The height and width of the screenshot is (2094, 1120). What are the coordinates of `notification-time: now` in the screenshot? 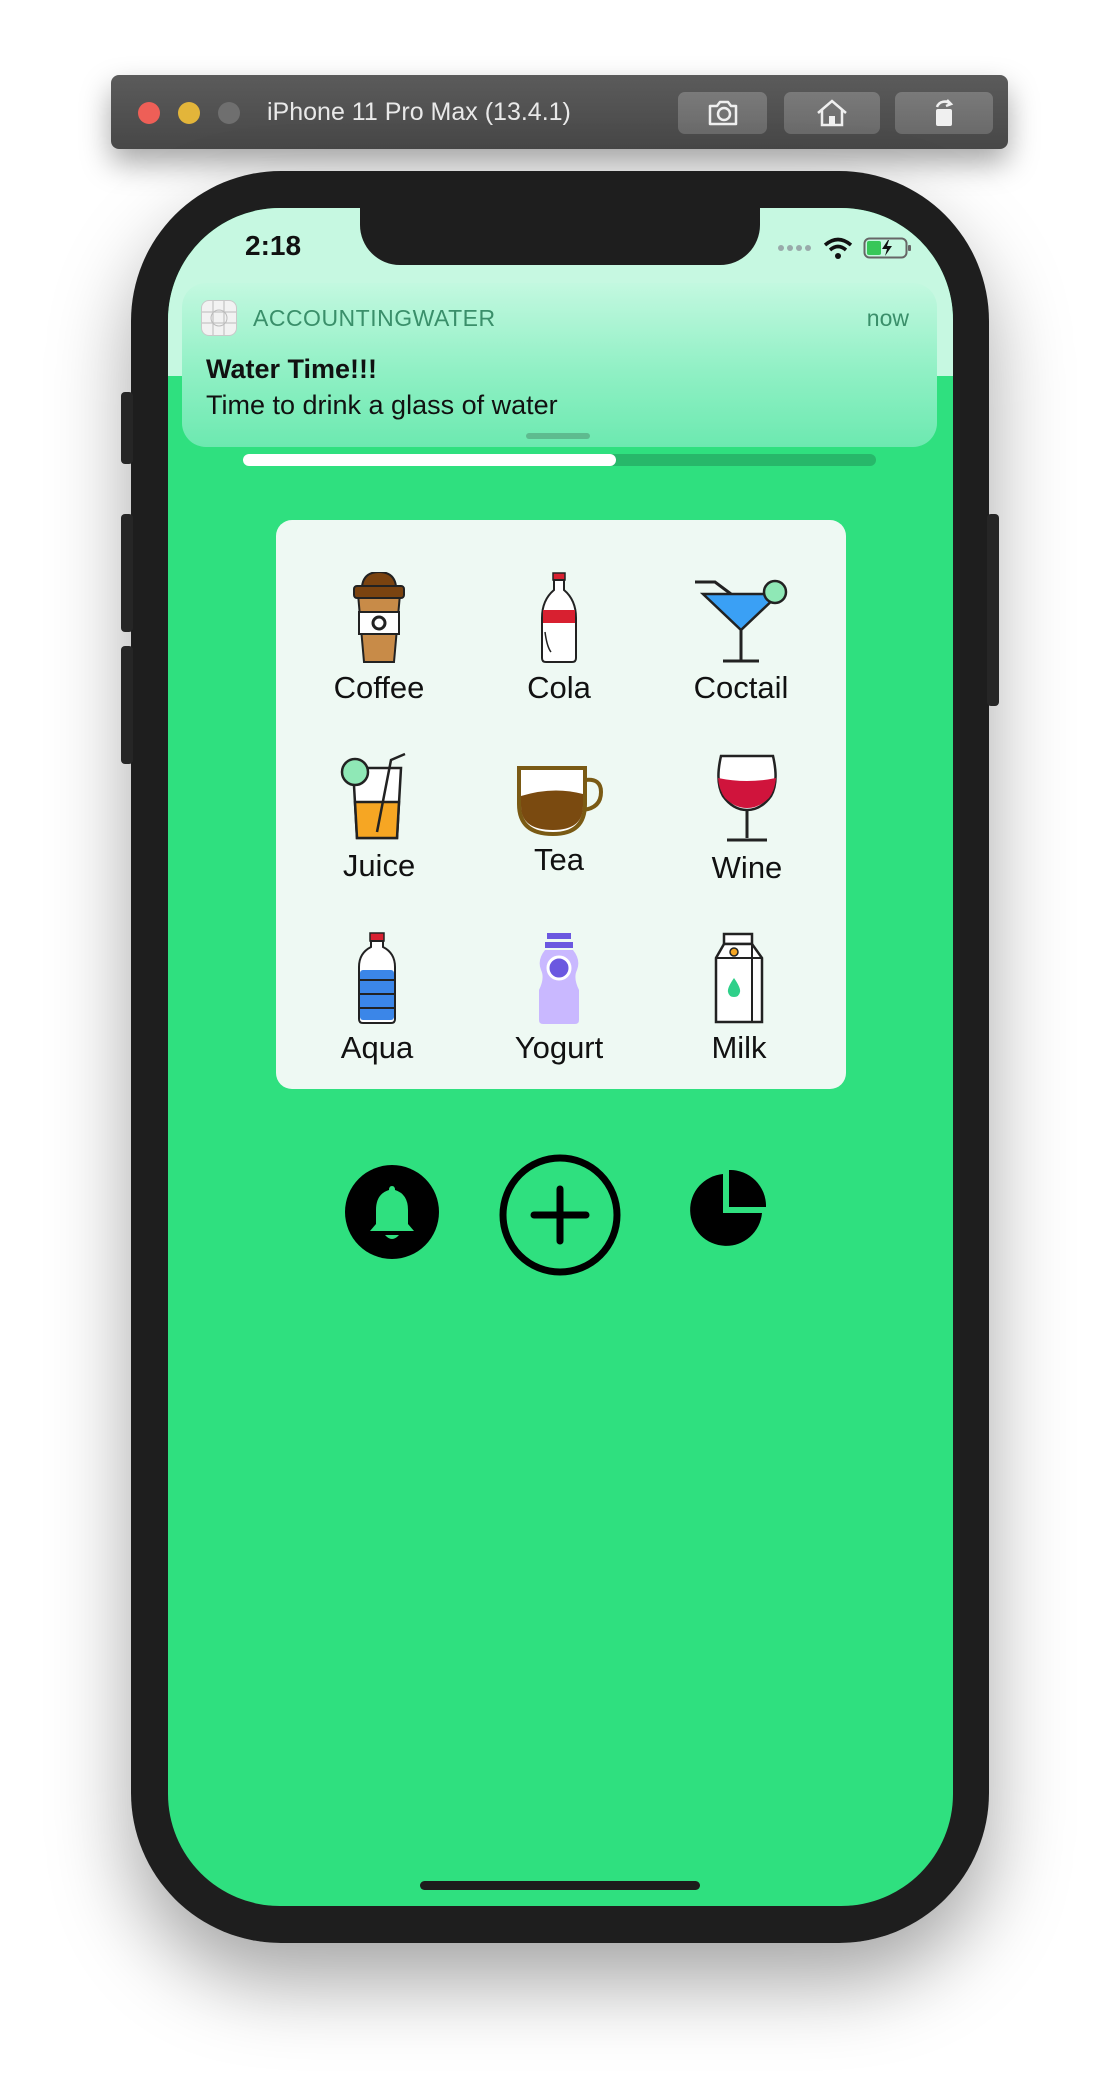 It's located at (887, 318).